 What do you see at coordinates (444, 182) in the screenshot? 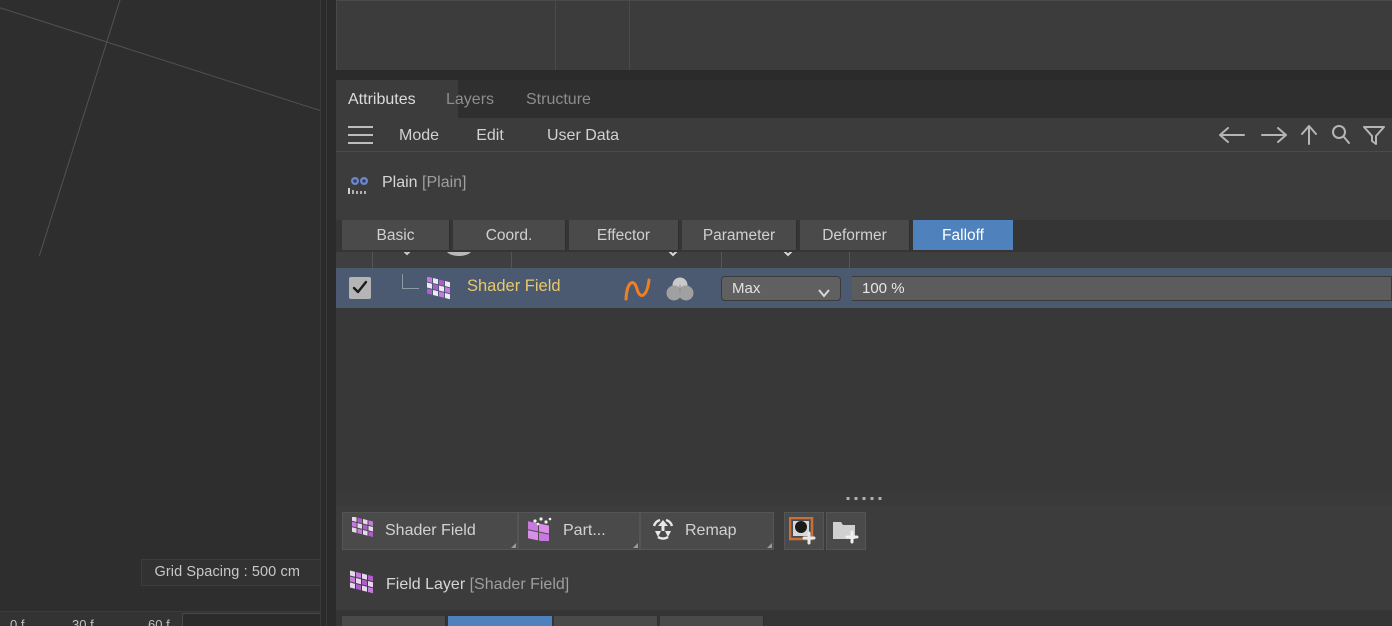
I see `object-type: [Plain]` at bounding box center [444, 182].